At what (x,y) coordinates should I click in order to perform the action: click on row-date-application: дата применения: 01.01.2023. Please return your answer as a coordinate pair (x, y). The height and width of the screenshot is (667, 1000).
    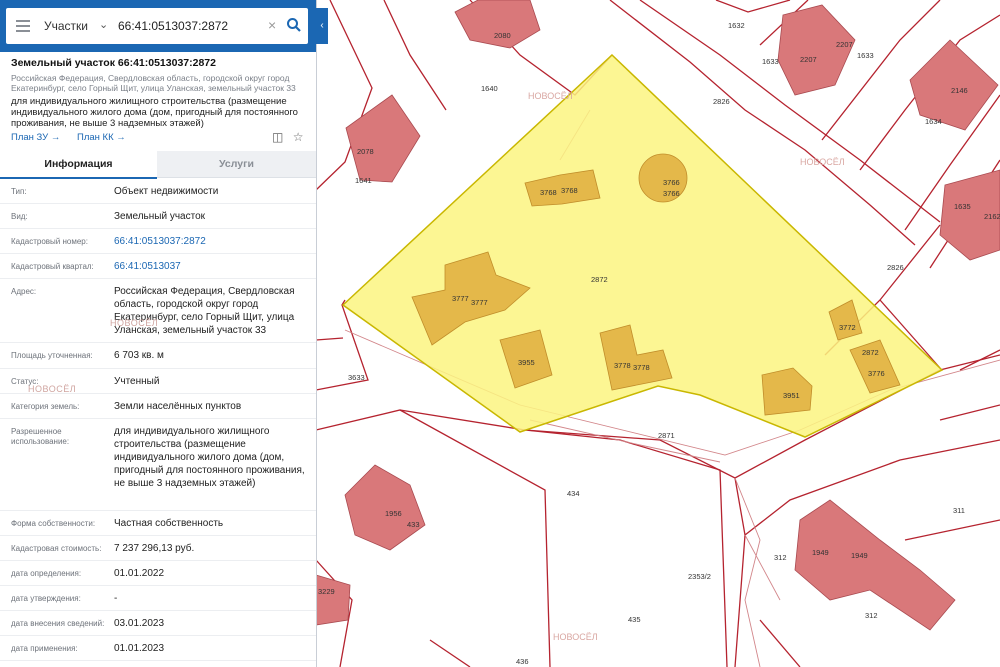
    Looking at the image, I should click on (158, 648).